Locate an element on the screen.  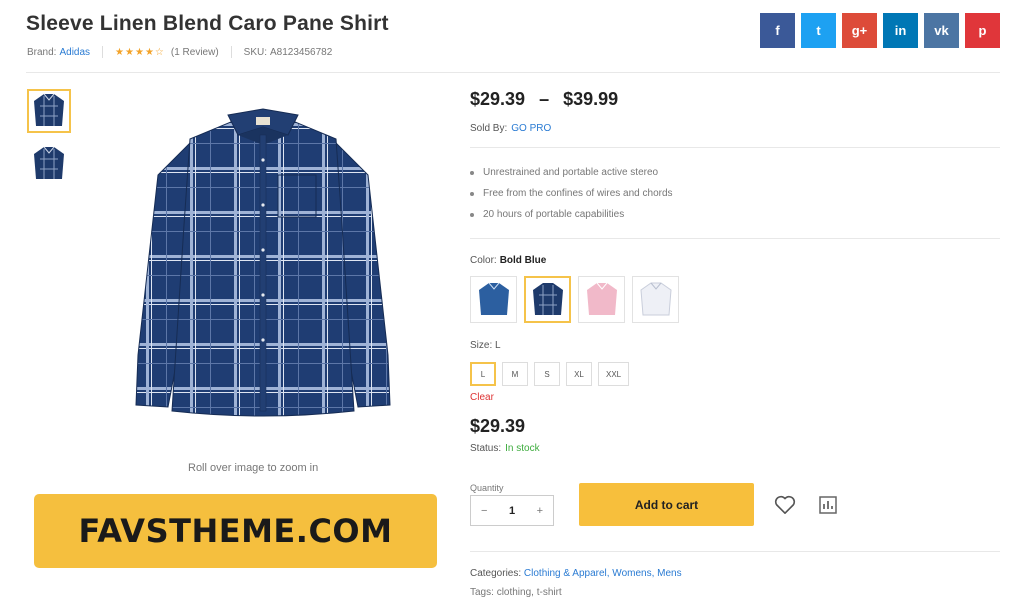
price-range: $29.39– $39.99 is located at coordinates (544, 99).